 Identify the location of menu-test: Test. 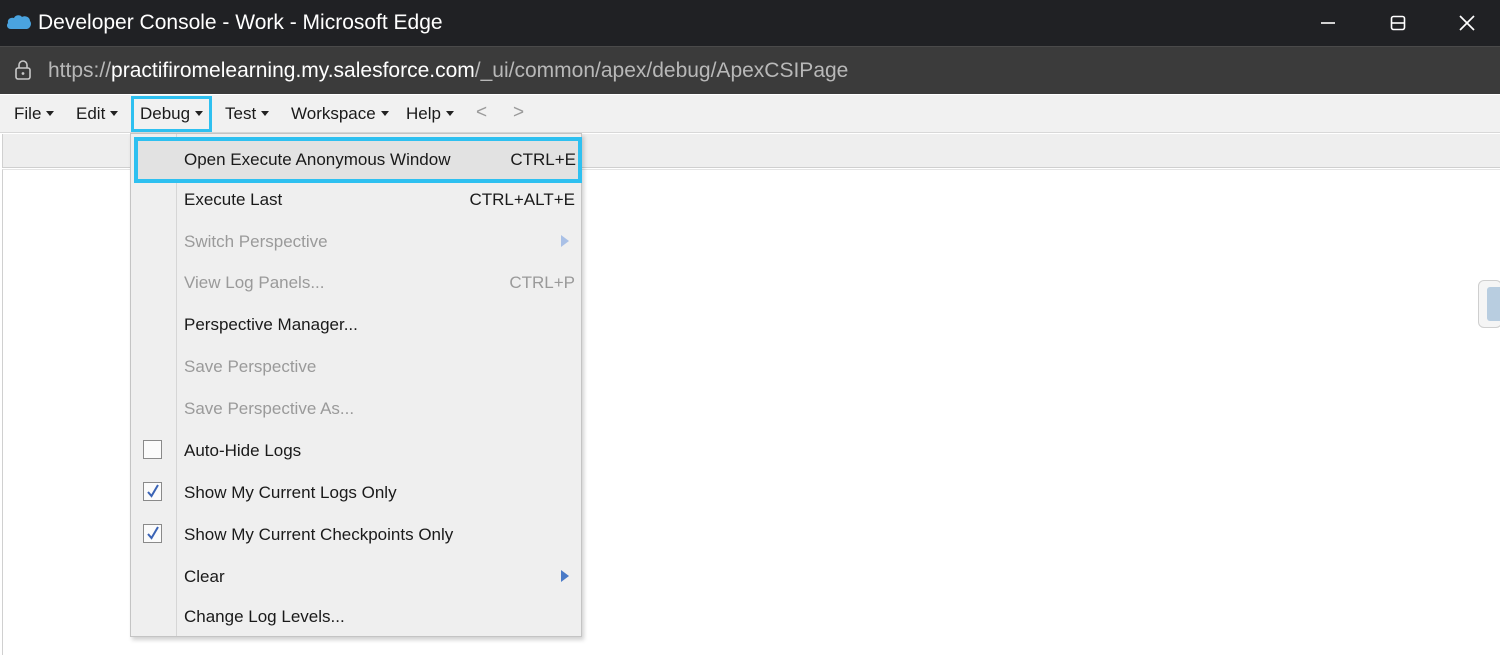
(247, 114).